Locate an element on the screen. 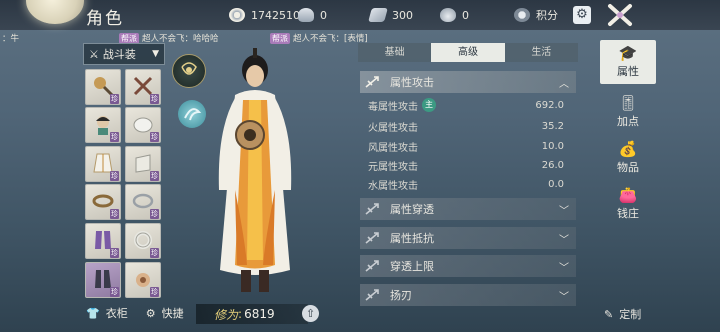 The width and height of the screenshot is (720, 332). equip-slot-belt: 珍 is located at coordinates (103, 202).